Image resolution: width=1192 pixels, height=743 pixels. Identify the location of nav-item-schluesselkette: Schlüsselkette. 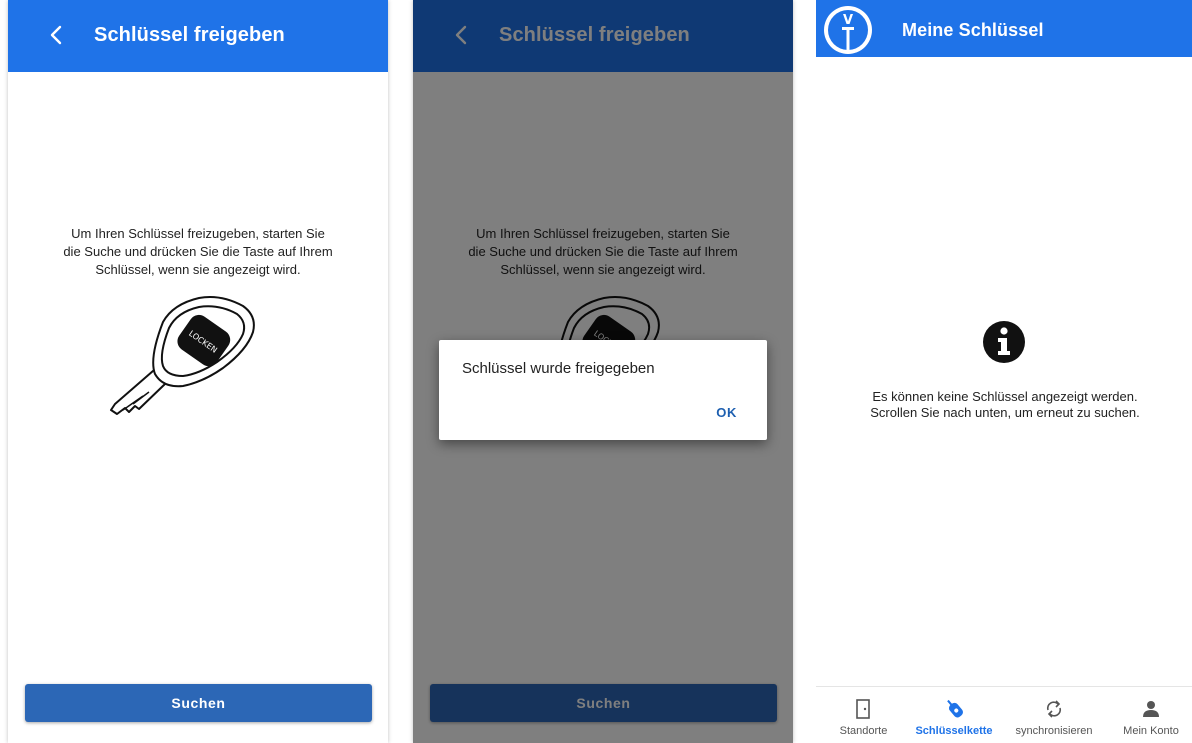
(954, 715).